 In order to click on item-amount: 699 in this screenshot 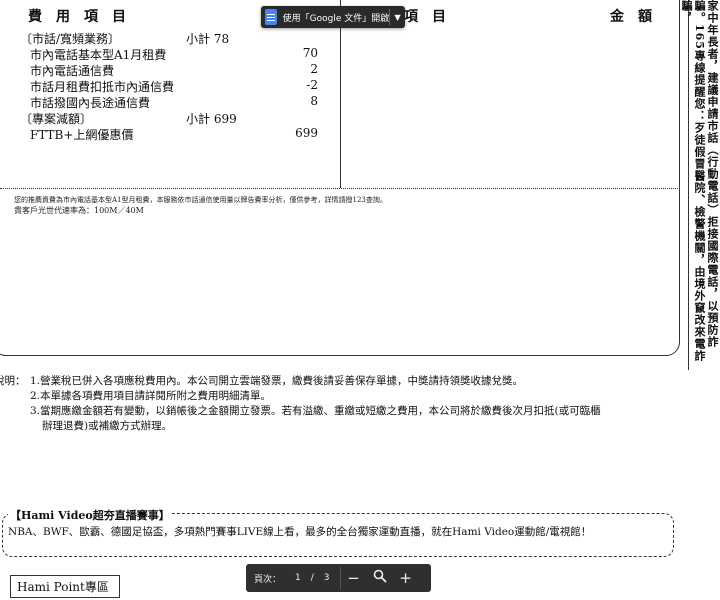, I will do `click(306, 133)`.